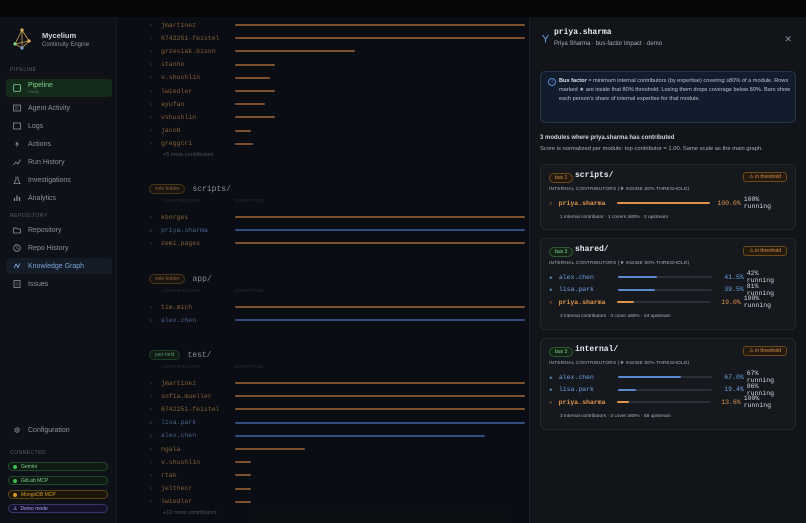  What do you see at coordinates (38, 494) in the screenshot?
I see `connection-label: MongoDB MCP` at bounding box center [38, 494].